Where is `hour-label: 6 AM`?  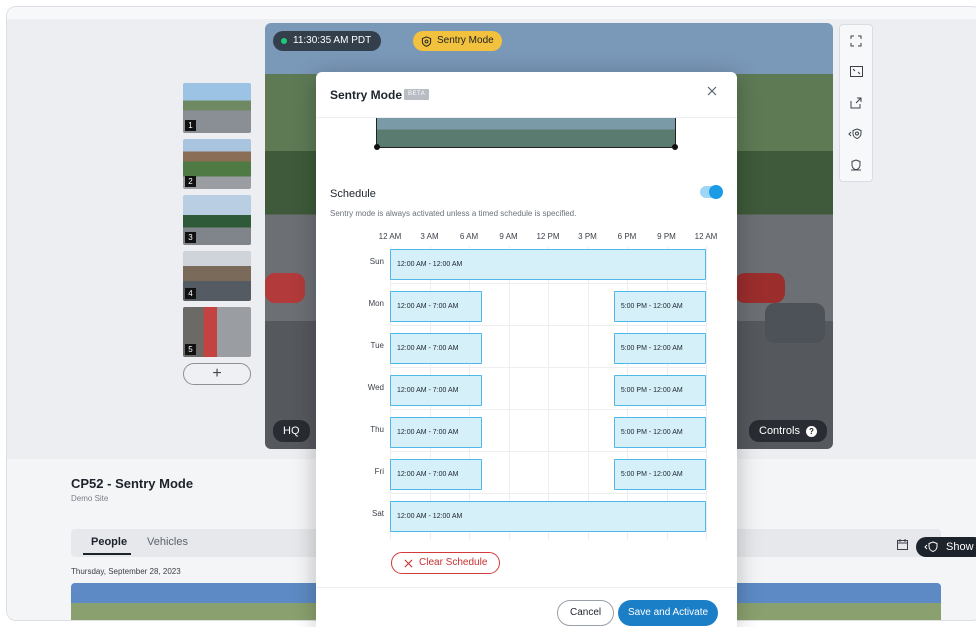 hour-label: 6 AM is located at coordinates (469, 236).